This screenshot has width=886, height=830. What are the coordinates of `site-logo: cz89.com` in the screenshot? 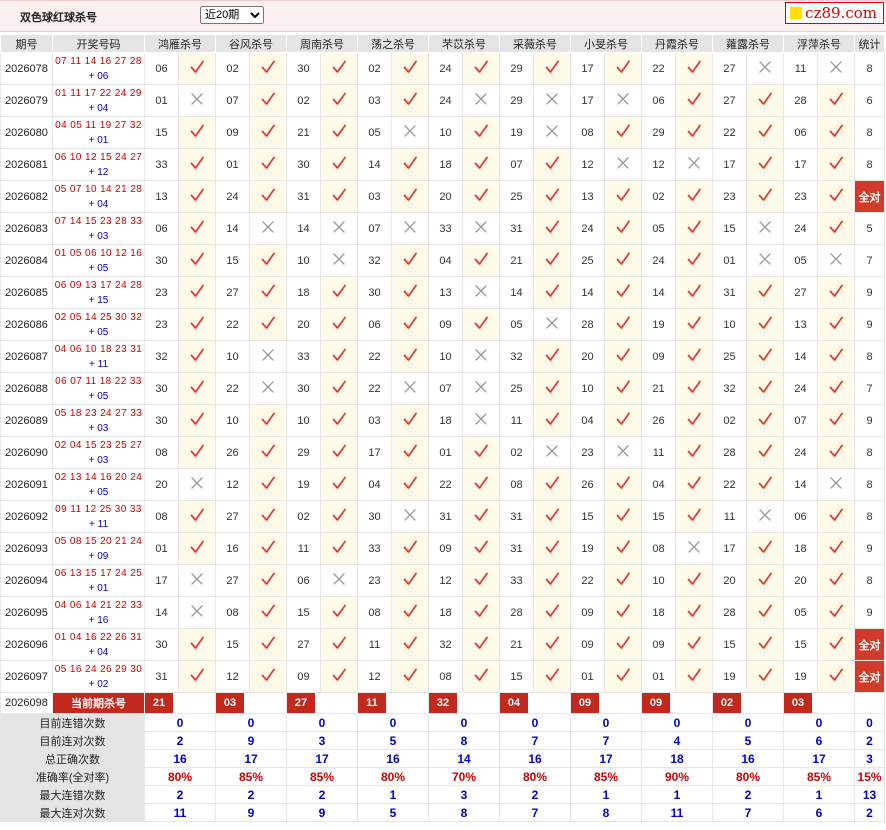 It's located at (834, 13).